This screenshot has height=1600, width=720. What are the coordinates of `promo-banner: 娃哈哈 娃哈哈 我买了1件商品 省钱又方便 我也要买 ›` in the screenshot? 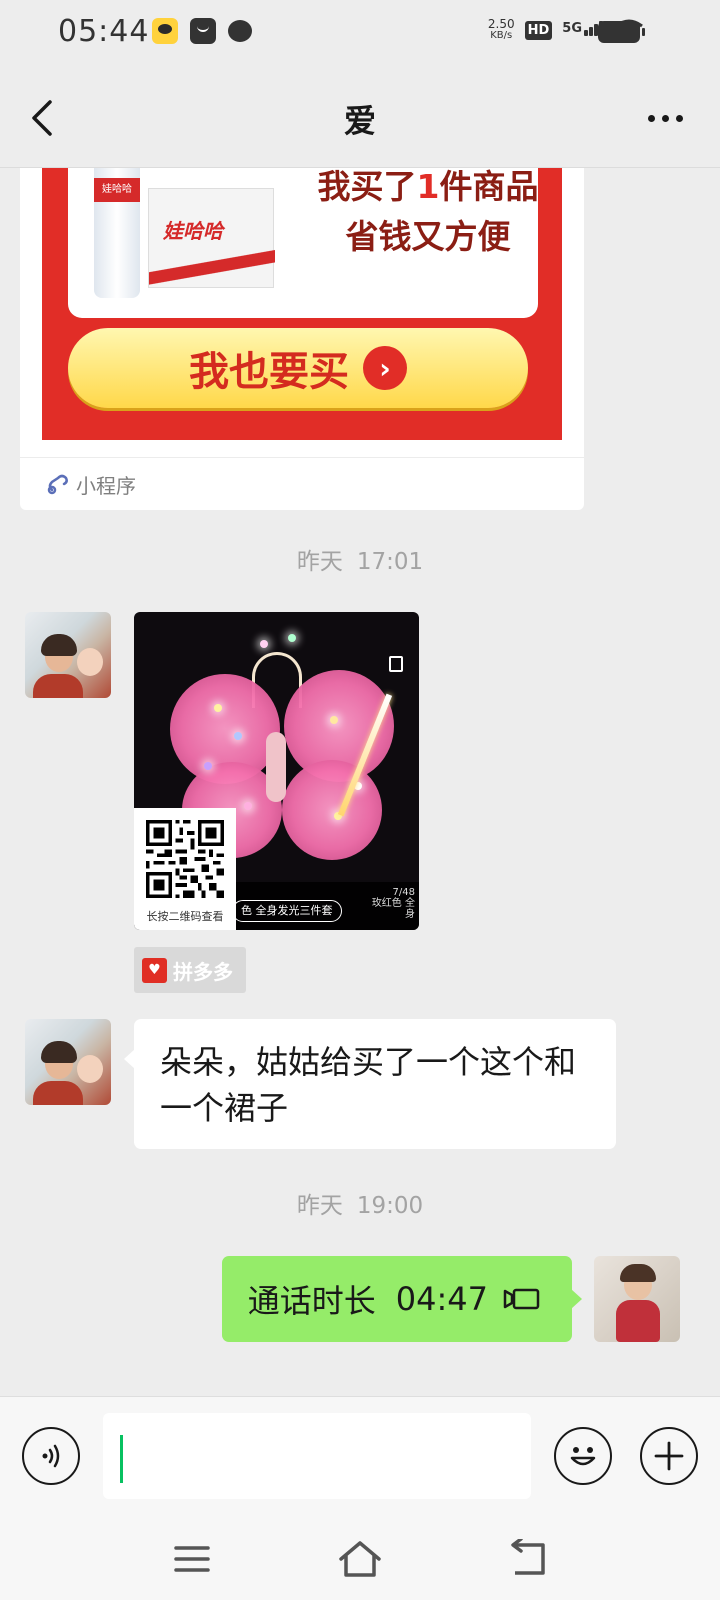 It's located at (302, 304).